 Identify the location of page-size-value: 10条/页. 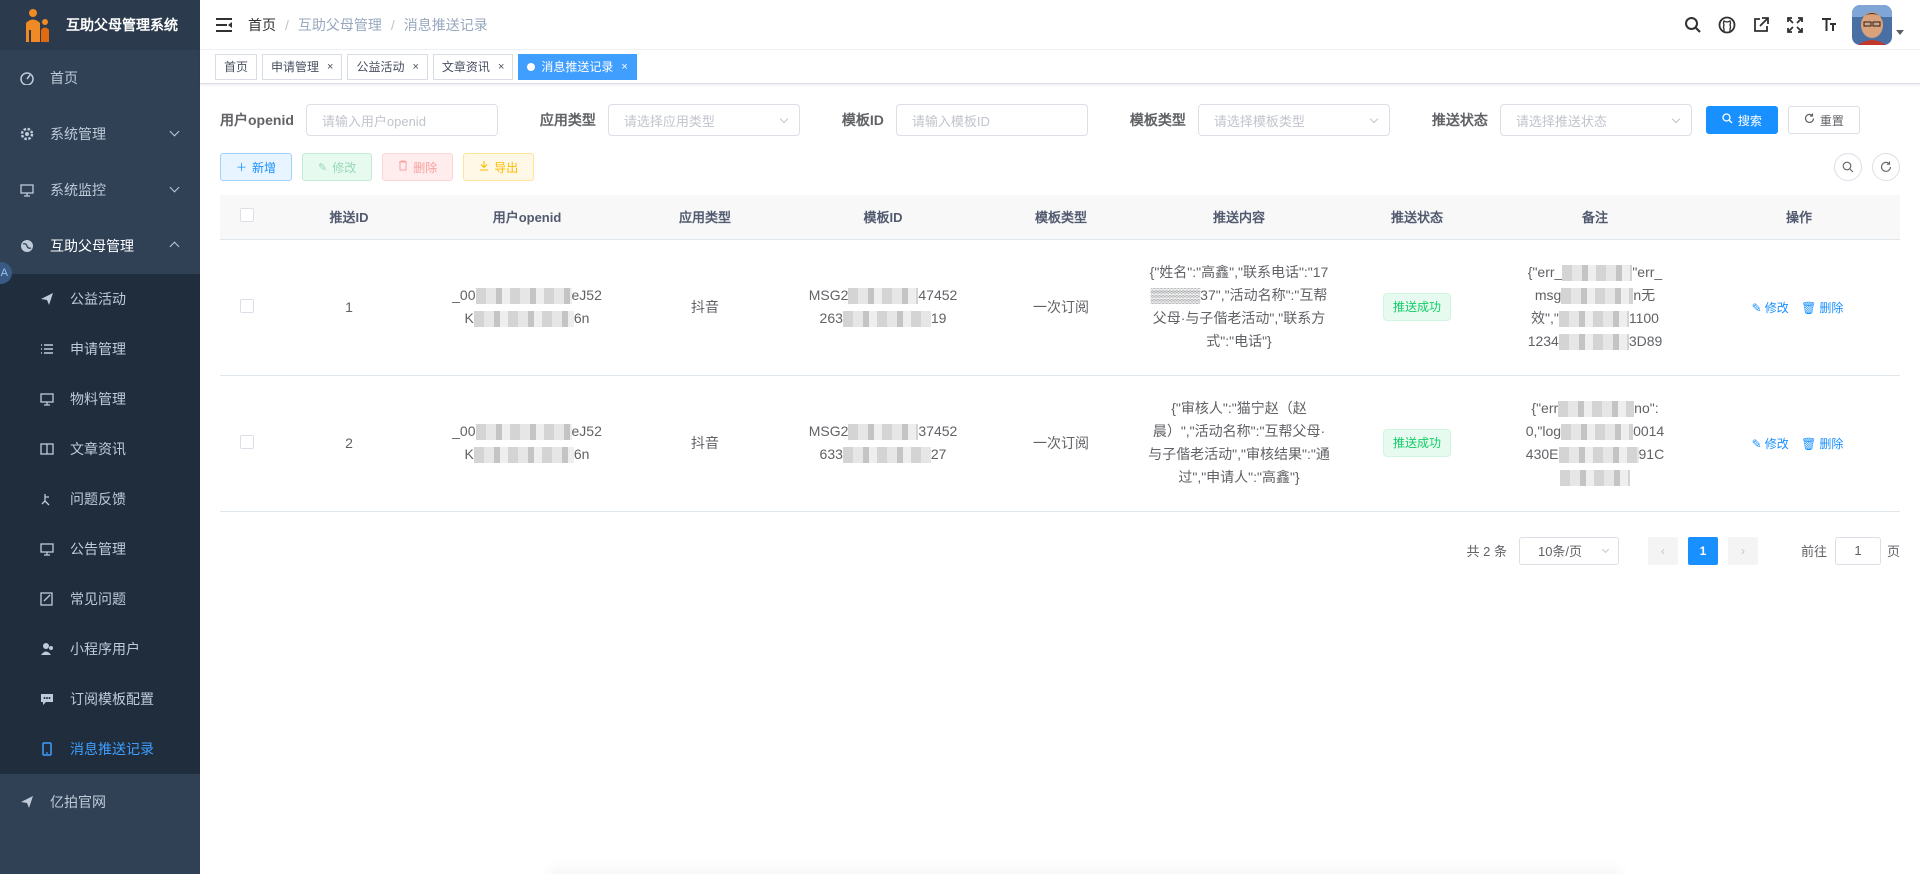
(1560, 551).